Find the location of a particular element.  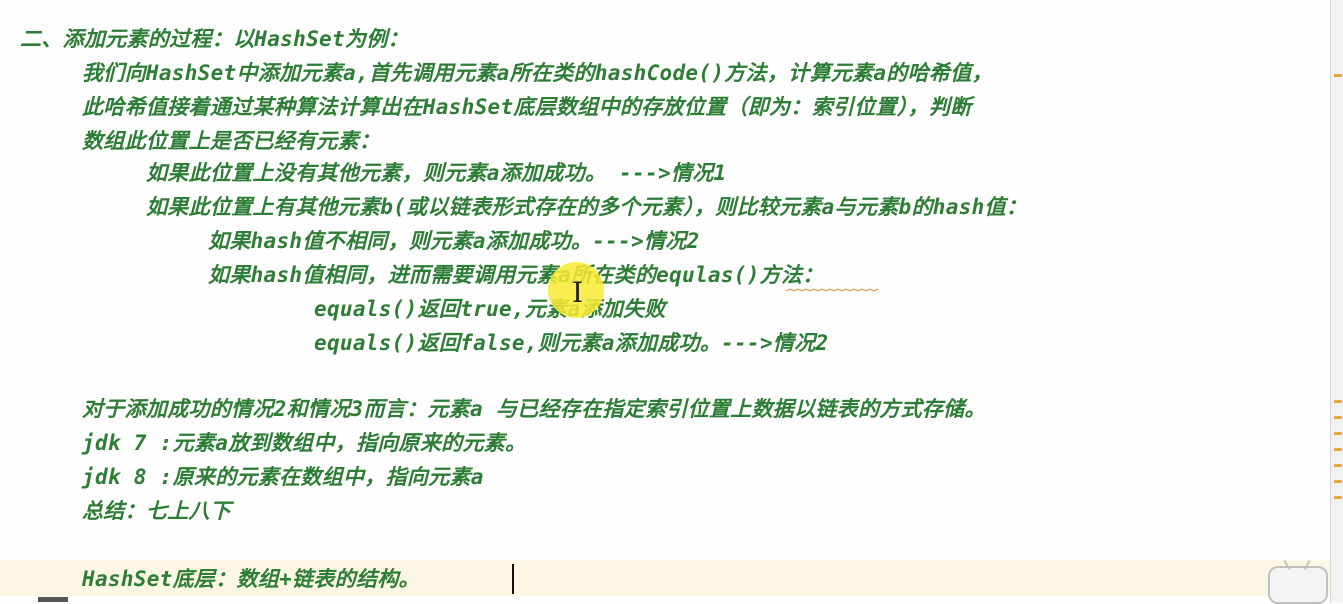

text-cursor-icon: I is located at coordinates (578, 292).